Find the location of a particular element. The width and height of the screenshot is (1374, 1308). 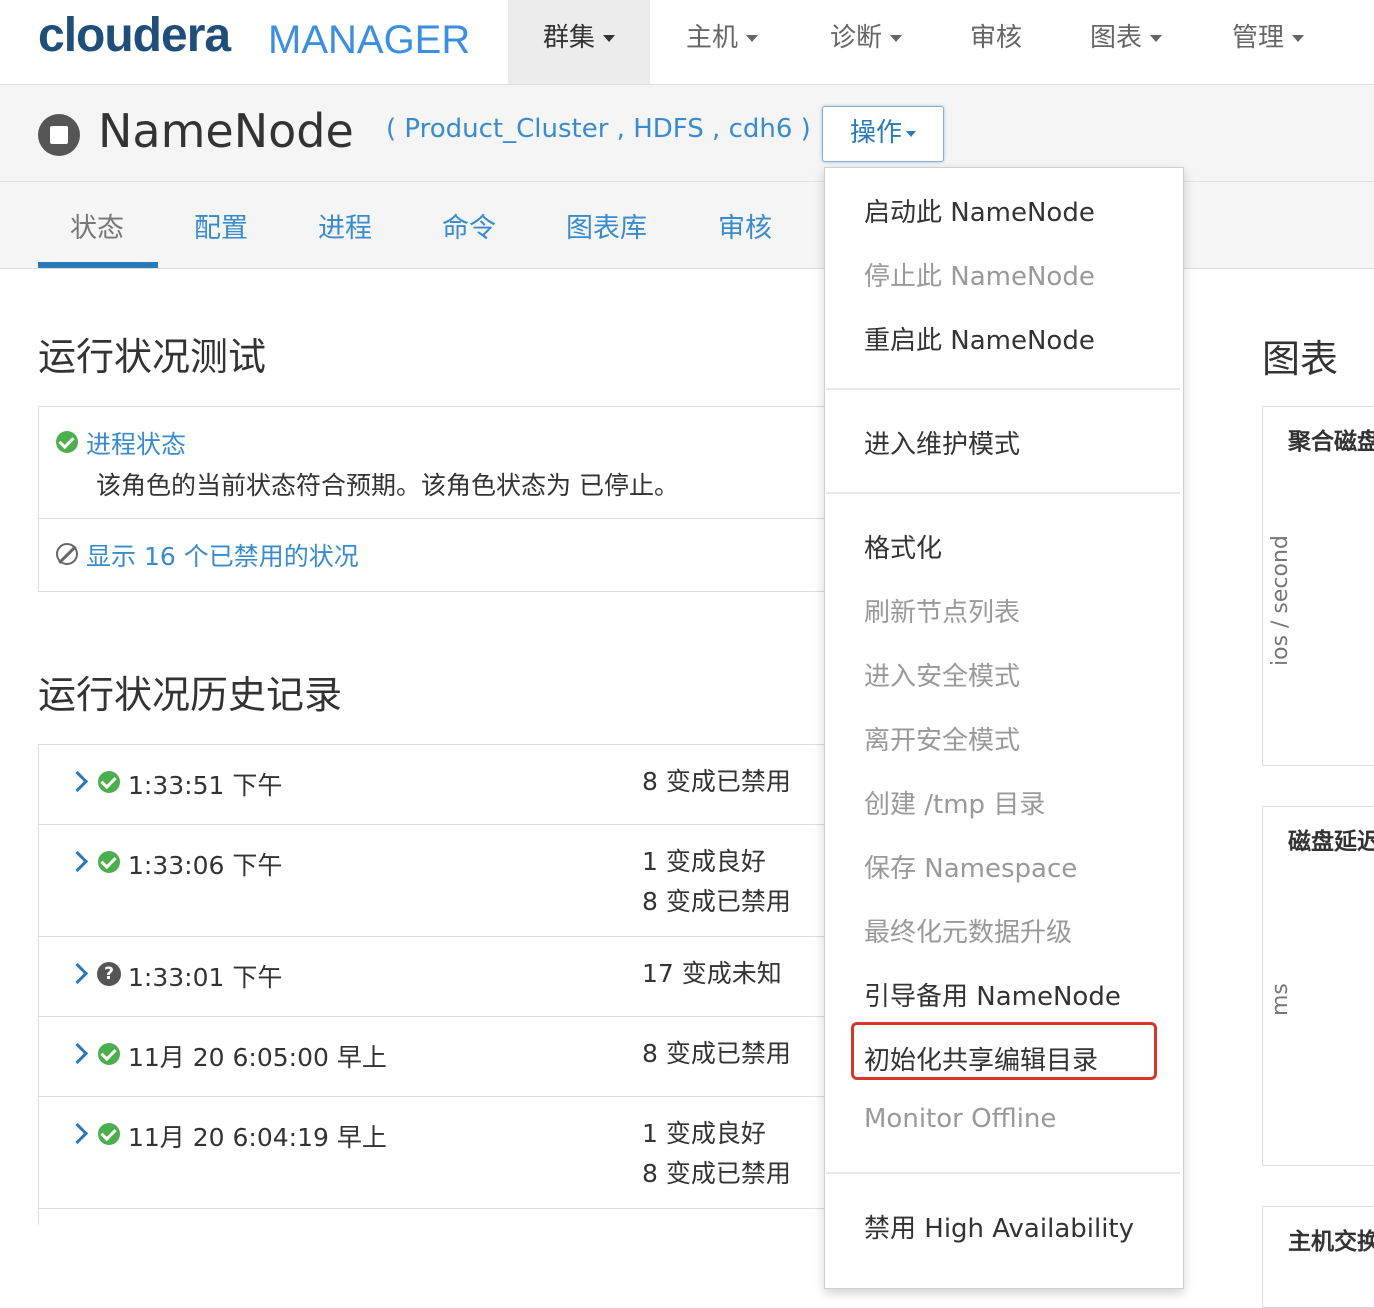

nav-audits: 审核 is located at coordinates (996, 42).